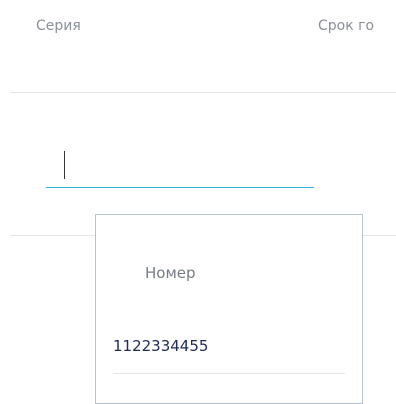 This screenshot has height=404, width=396. I want to click on column-header-series: Серия, so click(58, 26).